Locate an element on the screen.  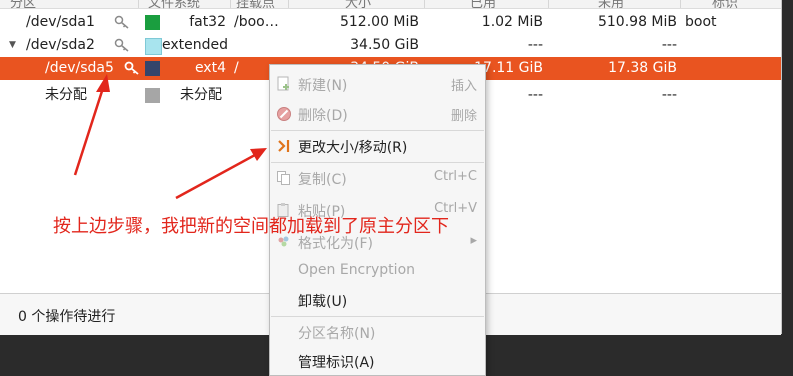
arrowhead-right is located at coordinates (258, 154).